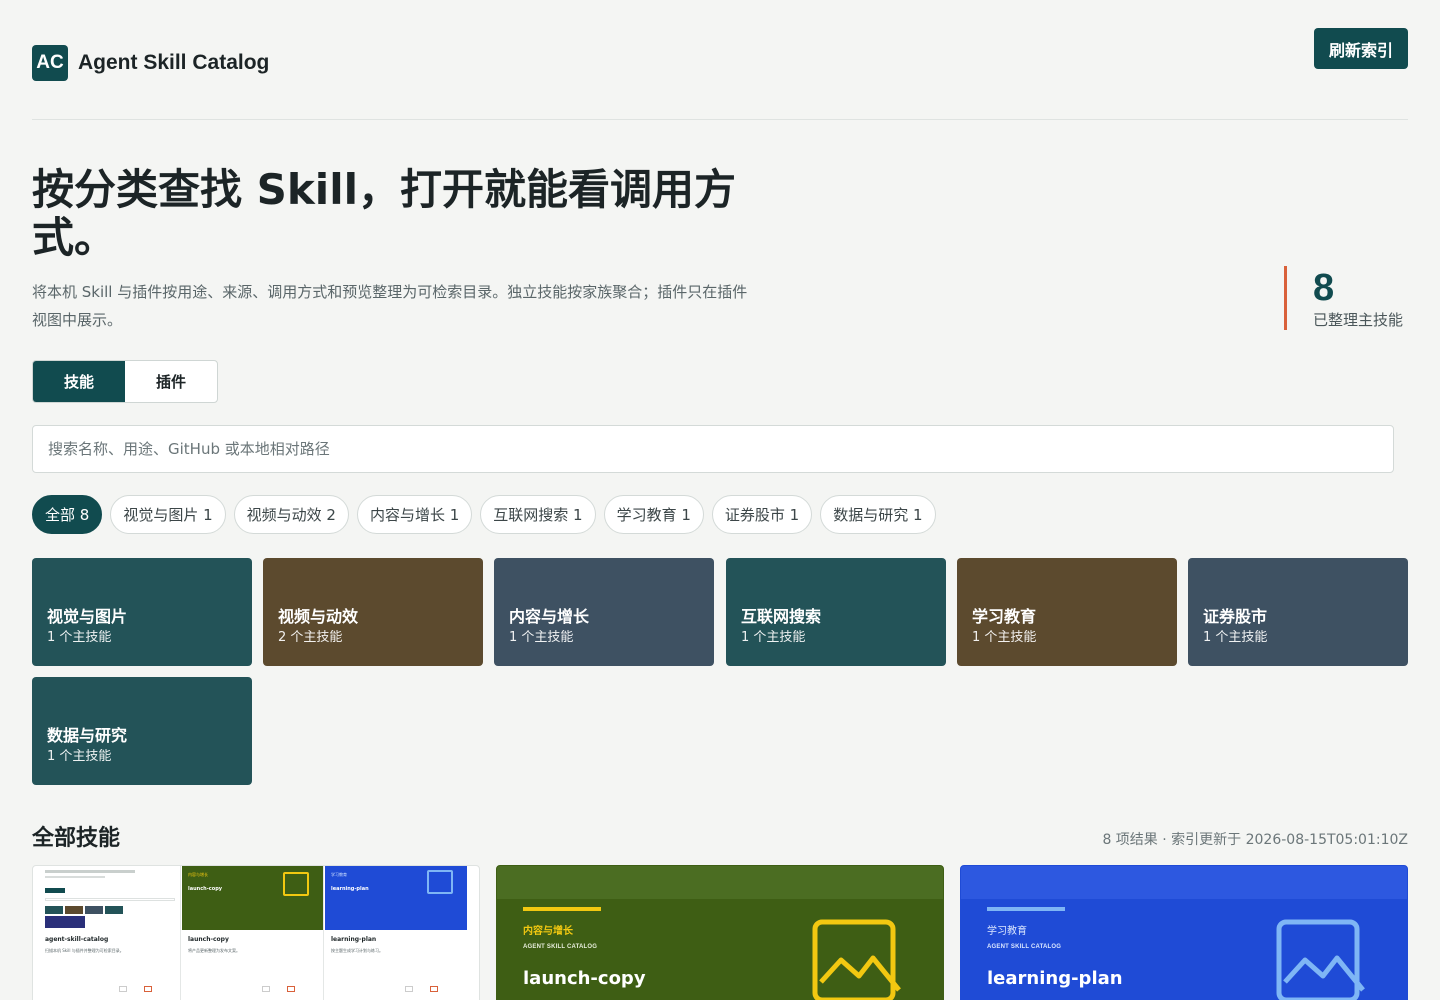 This screenshot has width=1440, height=1000. What do you see at coordinates (549, 616) in the screenshot?
I see `category-tile-name: 内容与增长` at bounding box center [549, 616].